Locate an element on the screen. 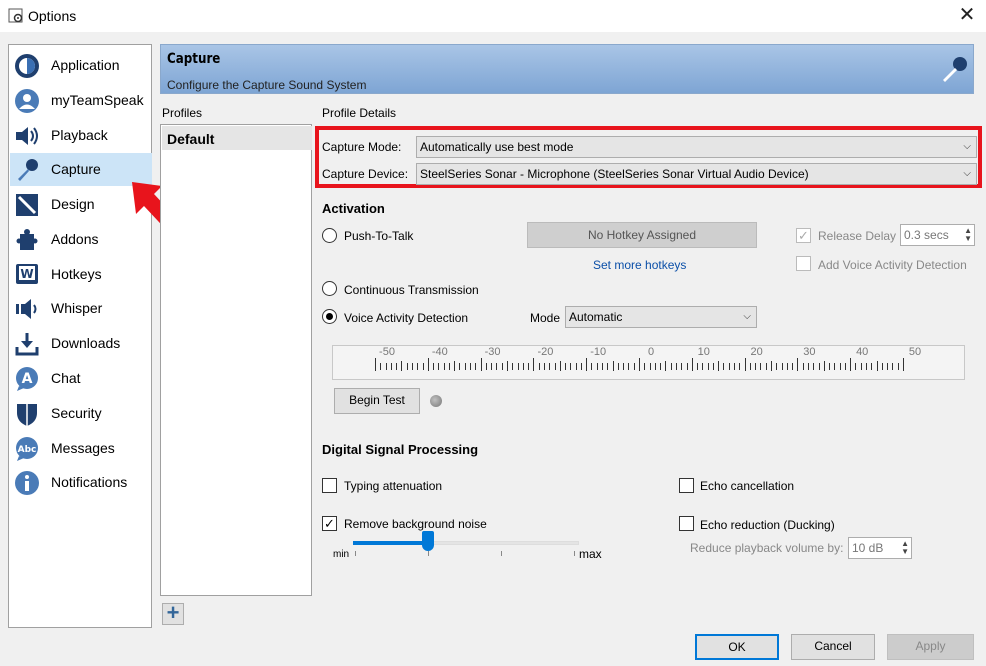  slider-max-label: max is located at coordinates (590, 554).